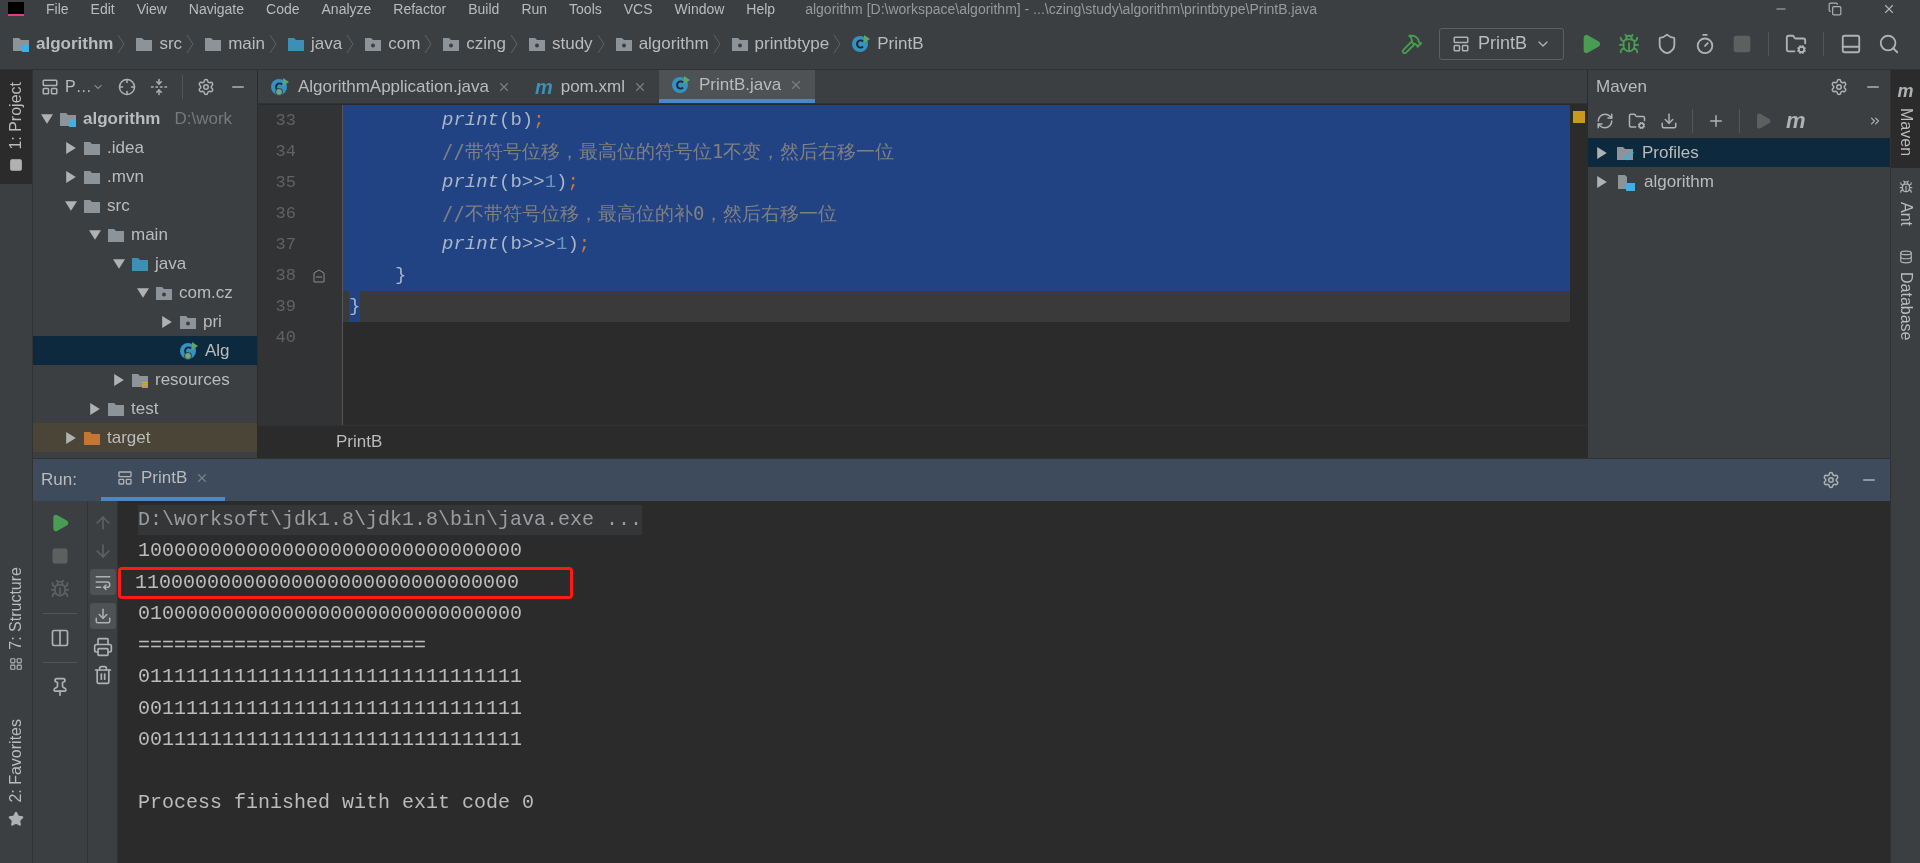  I want to click on tool-window-tab: m Maven, so click(1905, 119).